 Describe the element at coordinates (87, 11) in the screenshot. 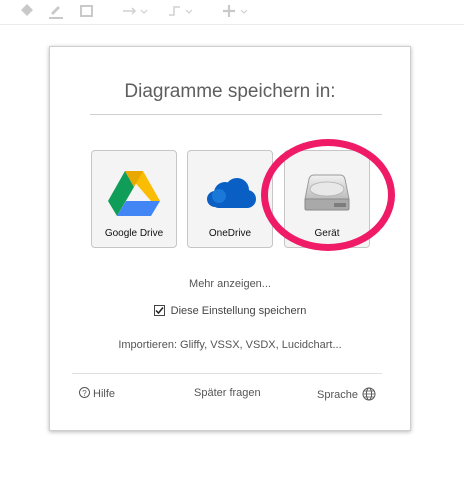

I see `shadow-square-icon` at that location.